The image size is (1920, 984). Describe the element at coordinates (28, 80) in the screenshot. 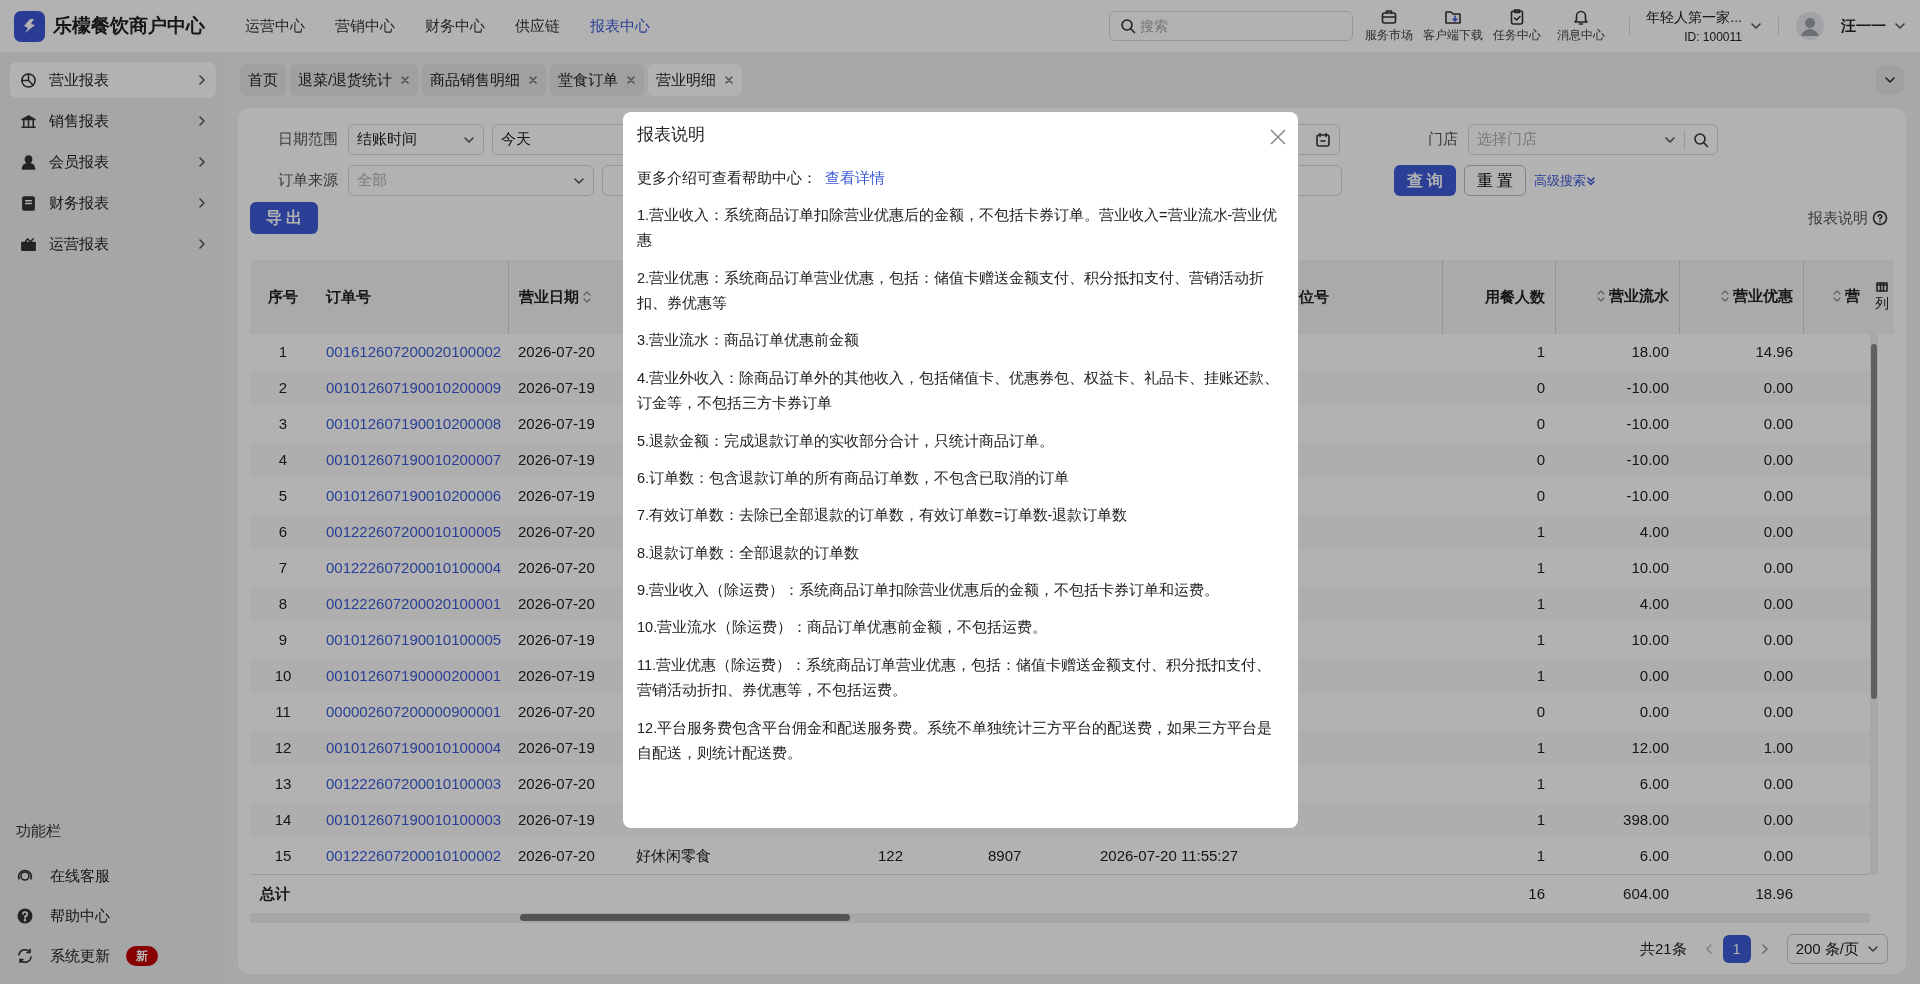

I see `chart-icon` at that location.